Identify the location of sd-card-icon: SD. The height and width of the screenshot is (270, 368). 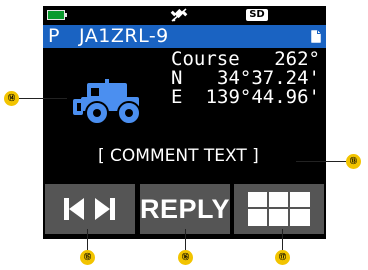
(257, 15).